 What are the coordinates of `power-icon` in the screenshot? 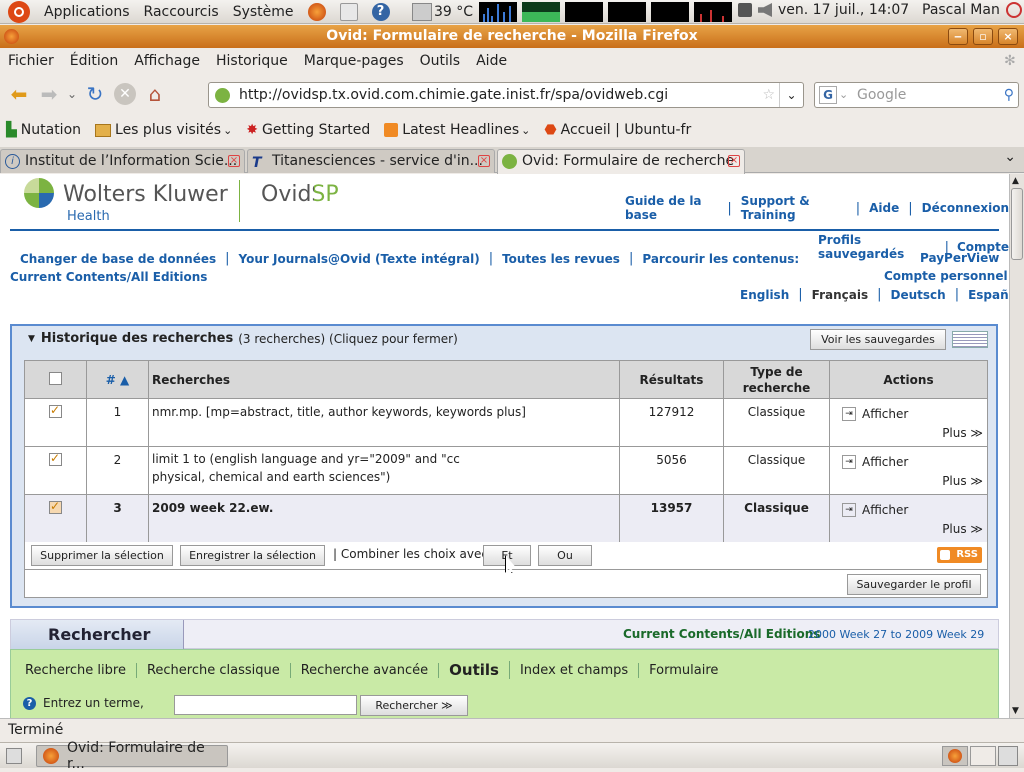 It's located at (1013, 10).